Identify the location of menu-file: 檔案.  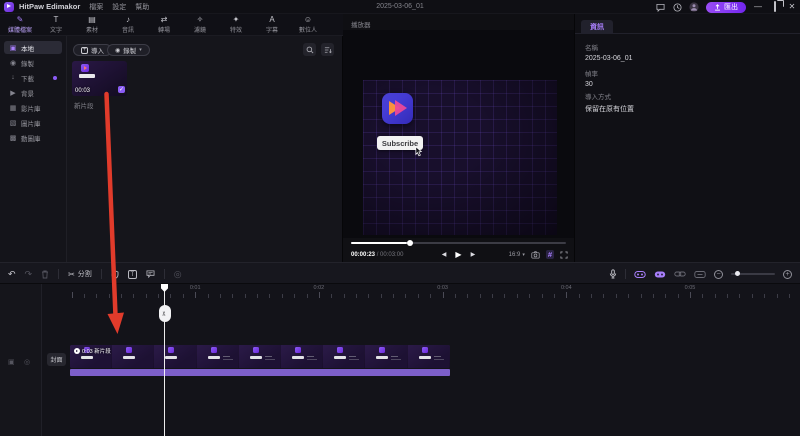
(96, 7).